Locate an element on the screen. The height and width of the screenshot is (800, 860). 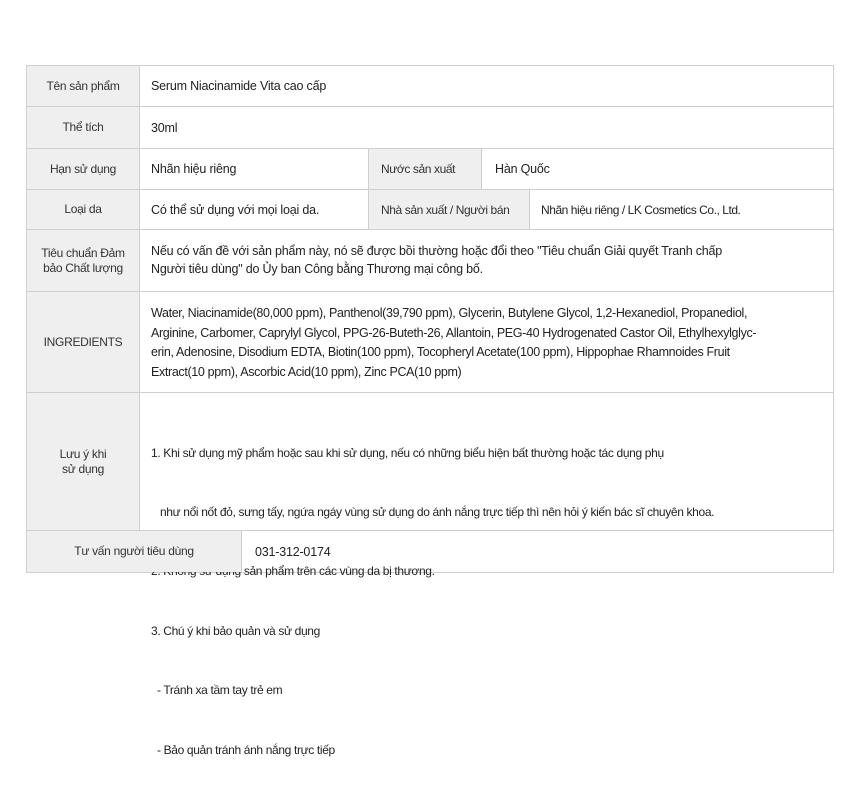
skin-type-value: Có thể sử dụng với mọi loại da. is located at coordinates (235, 209).